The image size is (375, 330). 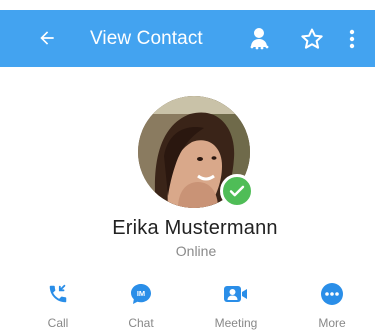 I want to click on more-horiz-icon, so click(x=332, y=294).